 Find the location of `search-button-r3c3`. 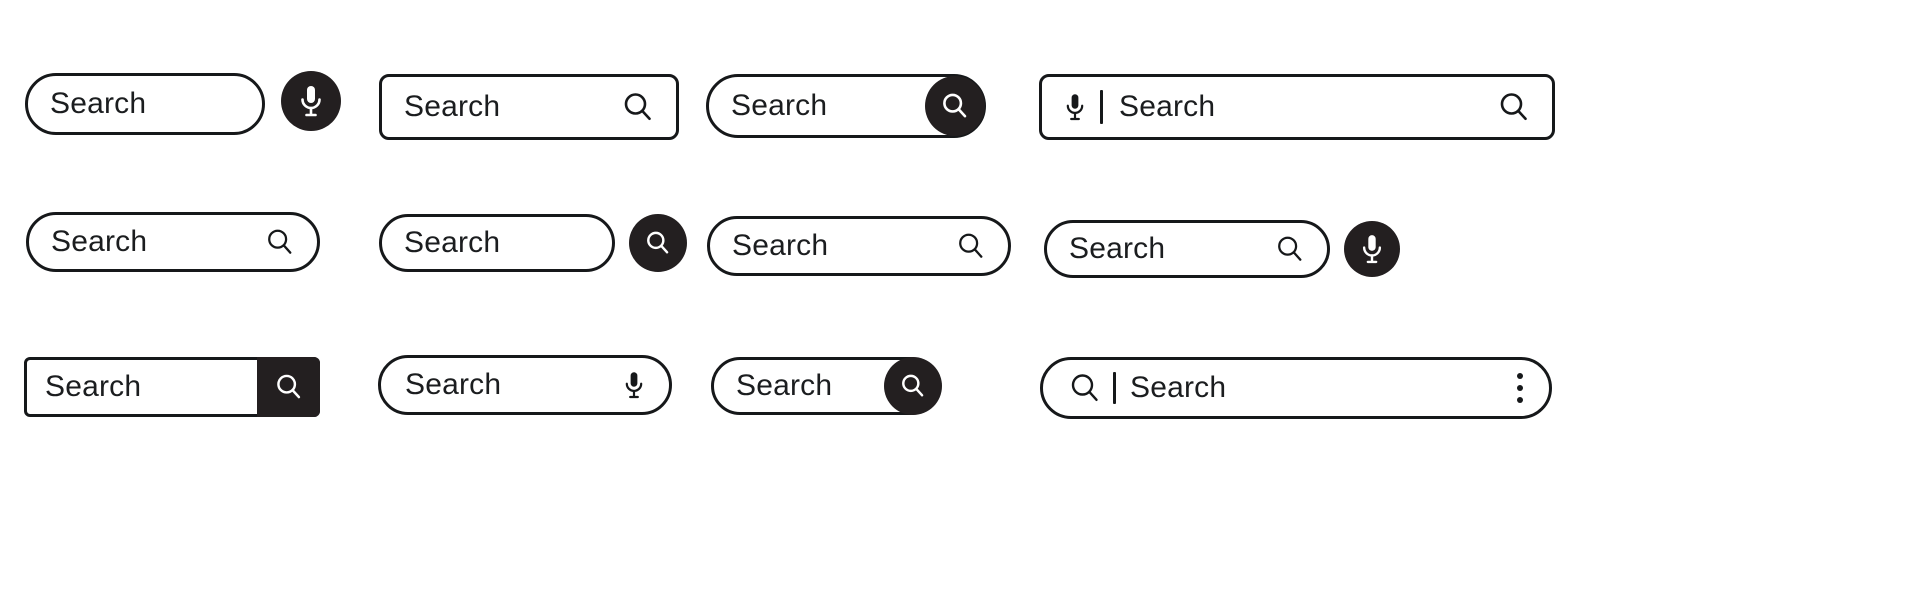

search-button-r3c3 is located at coordinates (913, 386).